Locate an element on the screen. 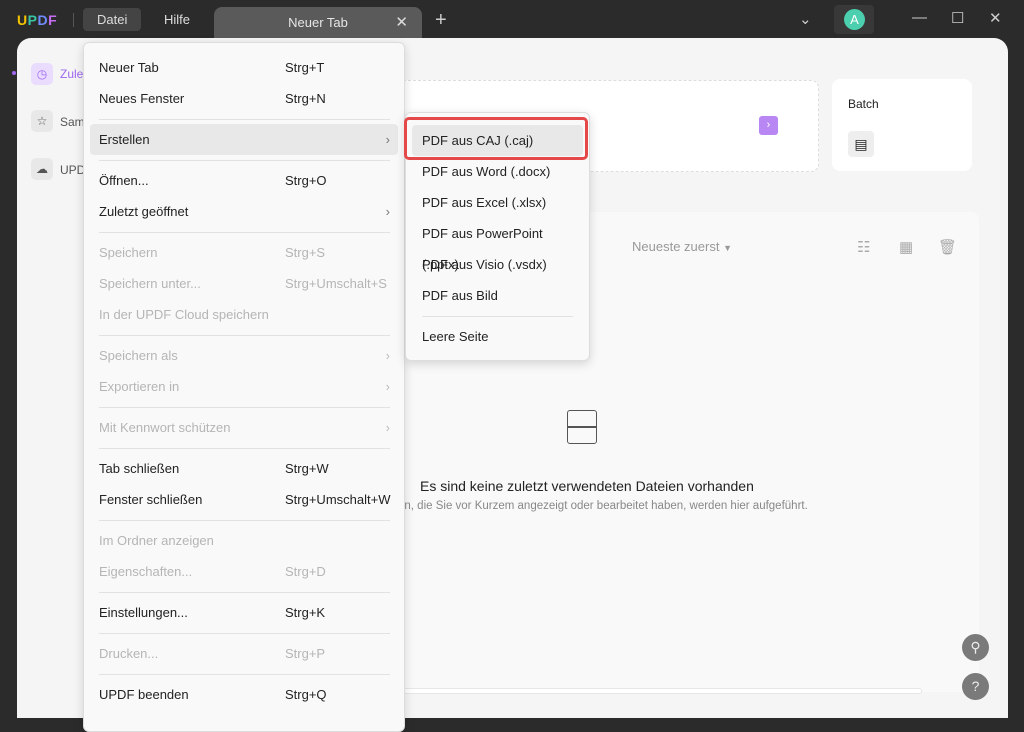 The height and width of the screenshot is (732, 1024). shortcut-label: Strg+Umschalt+S is located at coordinates (336, 283).